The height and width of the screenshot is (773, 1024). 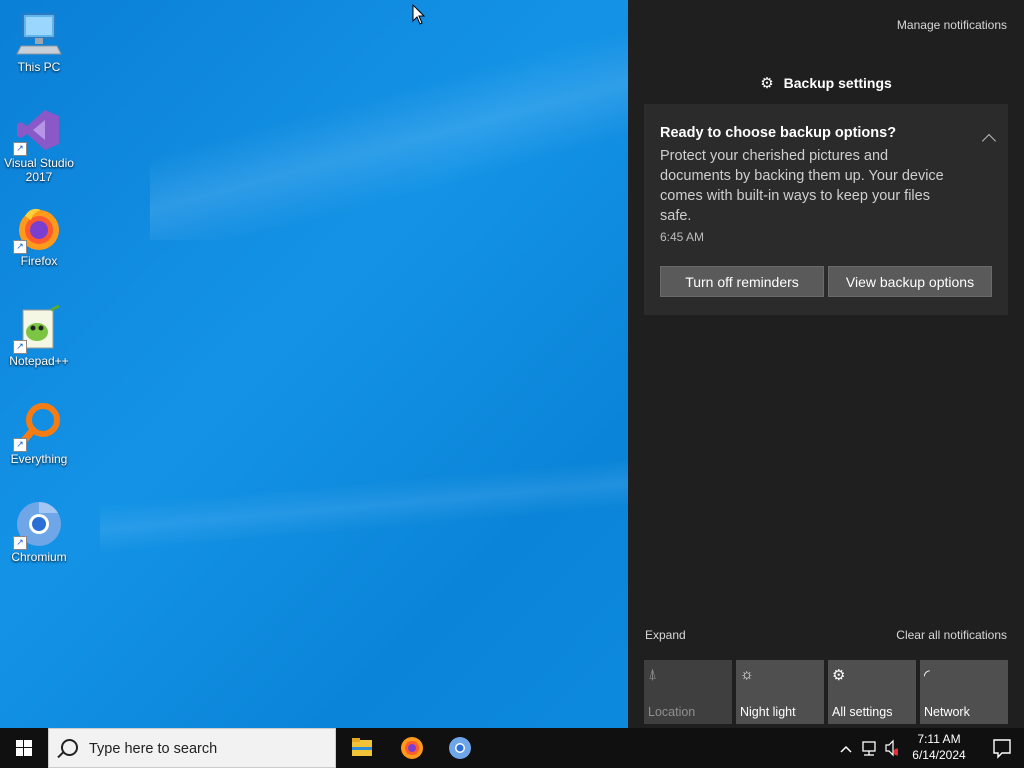 What do you see at coordinates (653, 674) in the screenshot?
I see `location-icon: ⍋` at bounding box center [653, 674].